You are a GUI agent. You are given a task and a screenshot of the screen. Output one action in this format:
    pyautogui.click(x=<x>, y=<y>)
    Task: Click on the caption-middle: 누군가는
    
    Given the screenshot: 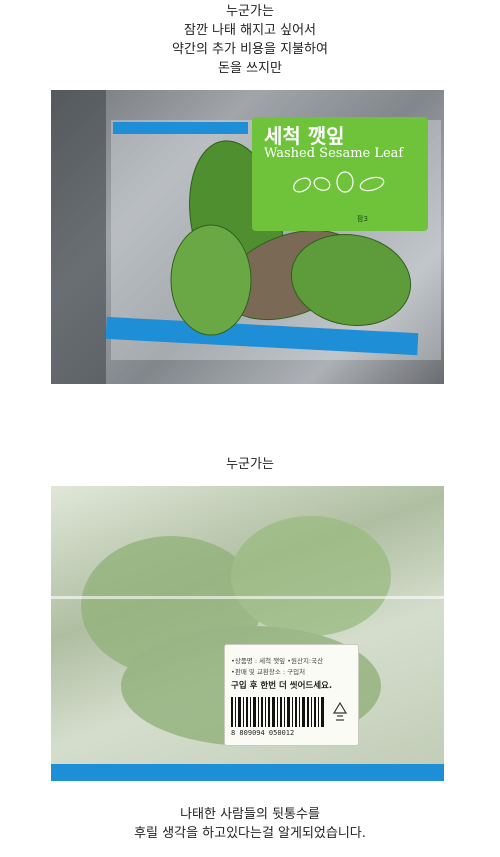 What is the action you would take?
    pyautogui.click(x=250, y=464)
    